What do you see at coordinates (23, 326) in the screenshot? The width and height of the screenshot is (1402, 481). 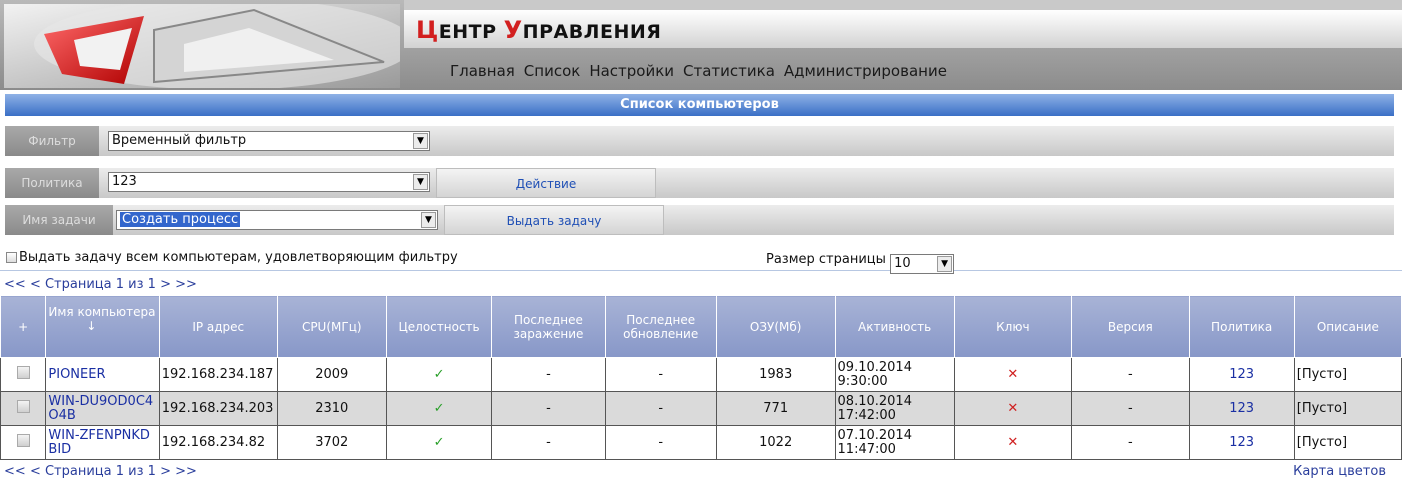 I see `add-column-header: +` at bounding box center [23, 326].